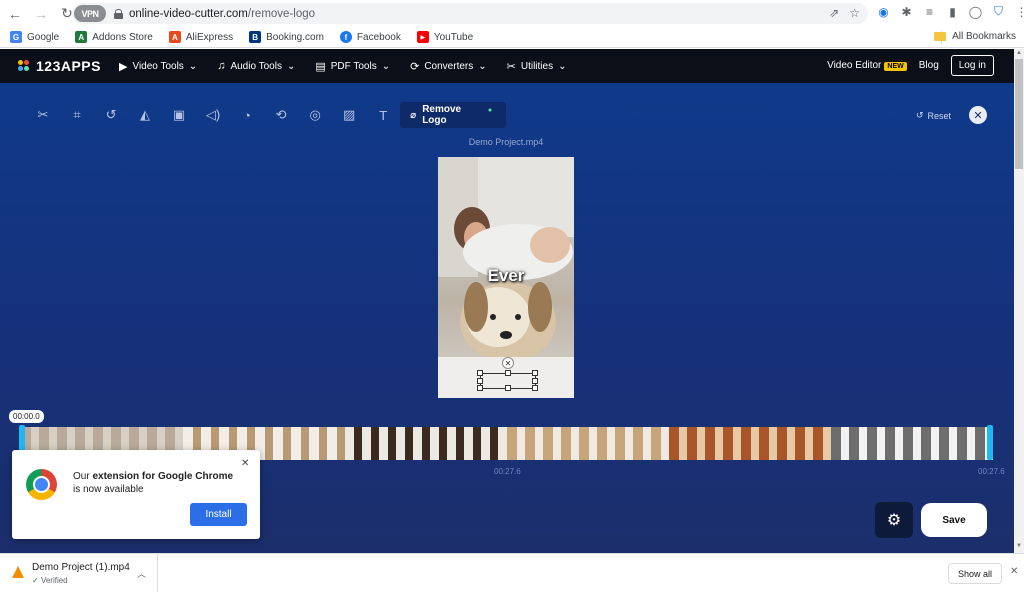 Image resolution: width=1024 pixels, height=592 pixels. Describe the element at coordinates (1019, 53) in the screenshot. I see `scroll-up-icon: ▲` at that location.